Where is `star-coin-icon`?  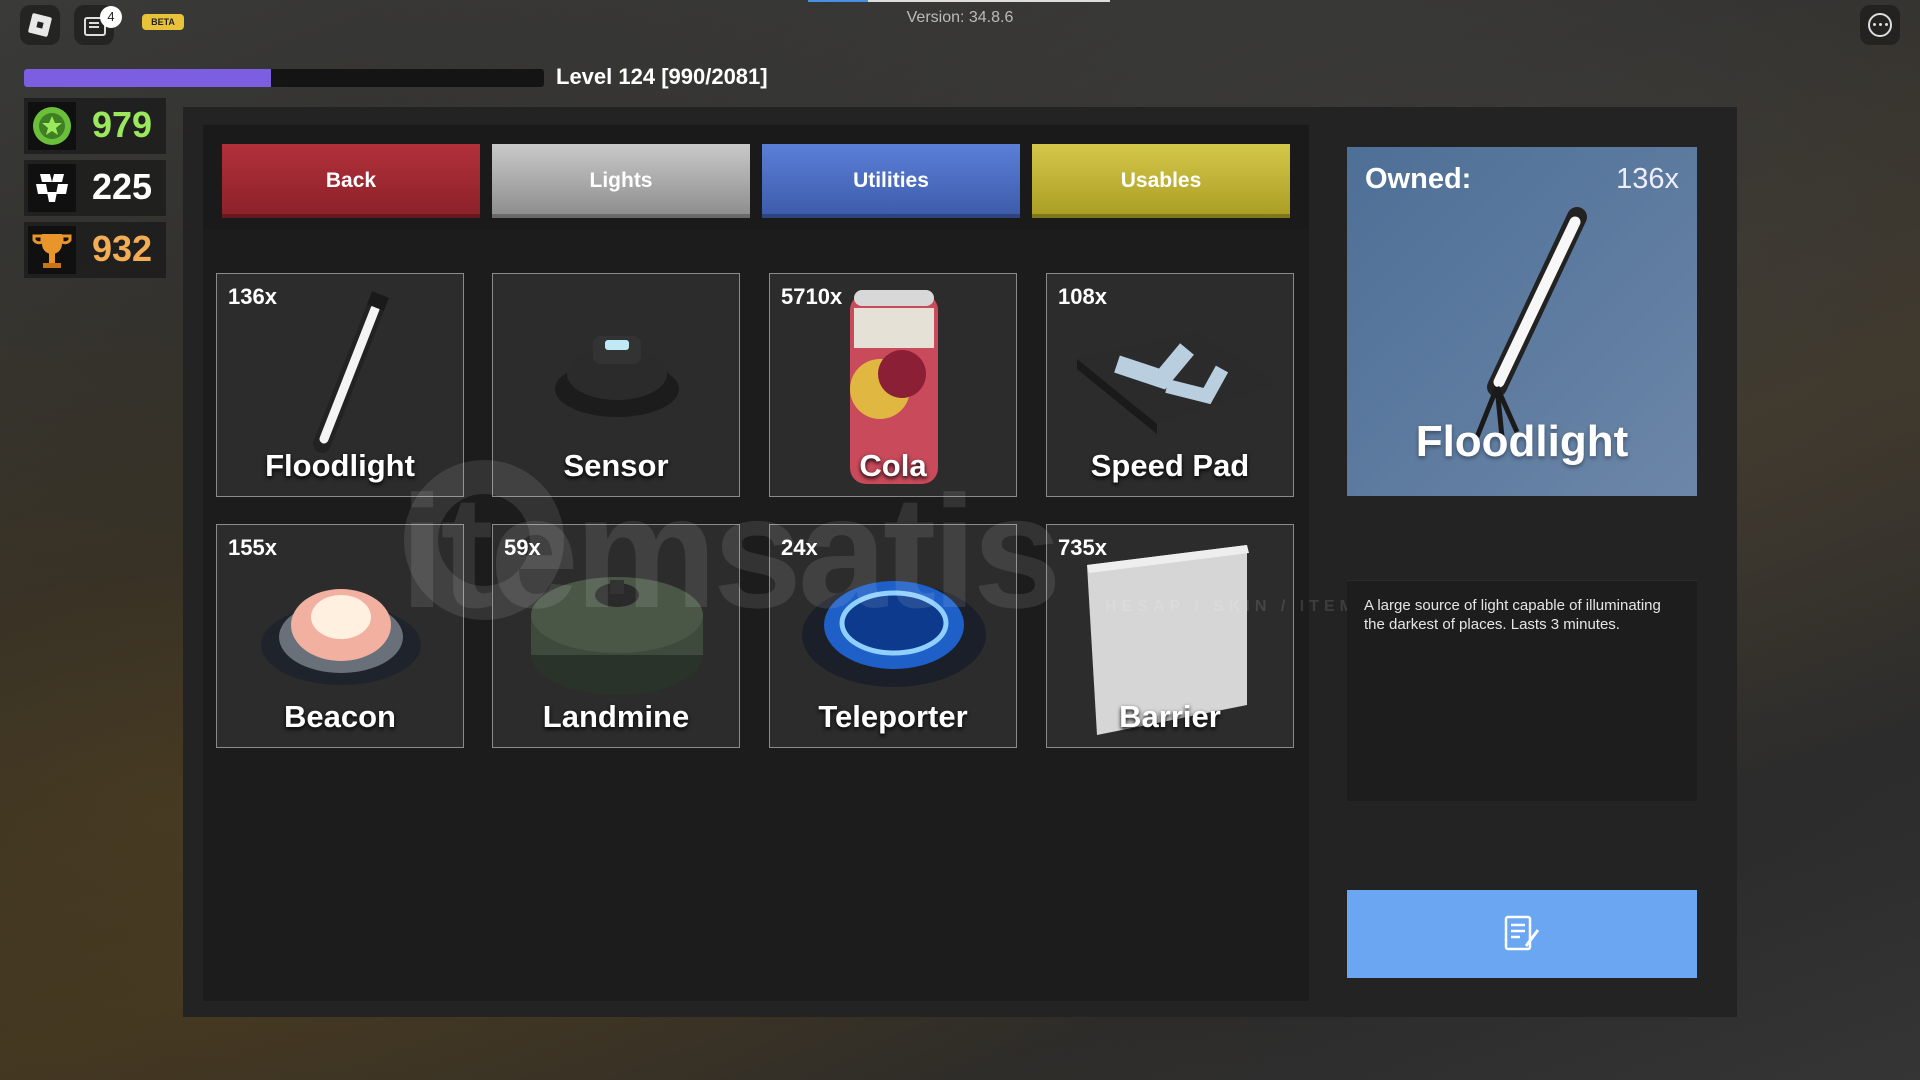 star-coin-icon is located at coordinates (52, 126).